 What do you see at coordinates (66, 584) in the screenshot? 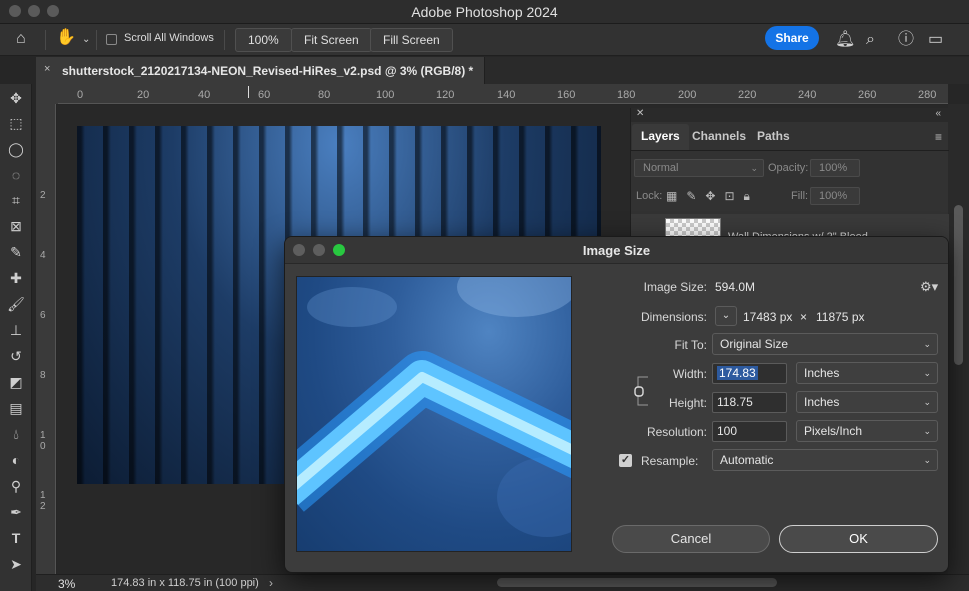
I see `zoom-level: 3%` at bounding box center [66, 584].